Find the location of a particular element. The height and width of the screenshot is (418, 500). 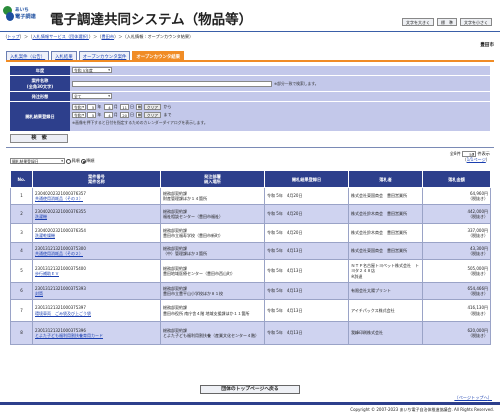

font-normal-button: 標 準 is located at coordinates (447, 22).